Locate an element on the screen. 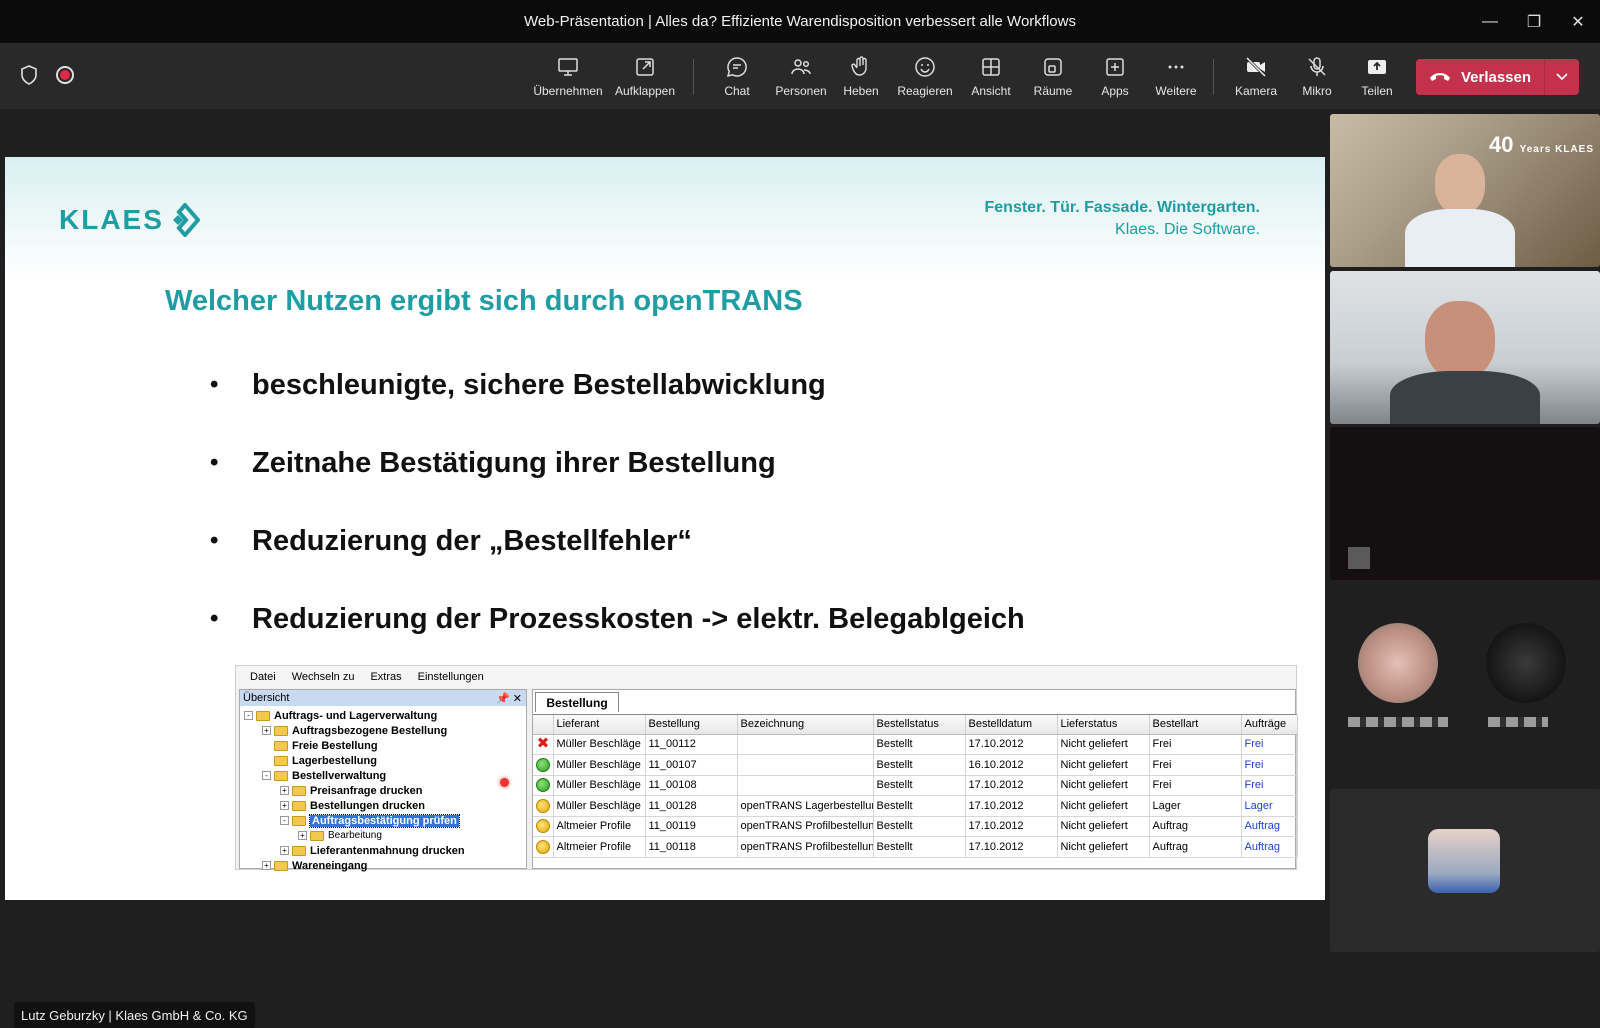 The width and height of the screenshot is (1600, 1028). pop-out-button: Aufklappen is located at coordinates (645, 76).